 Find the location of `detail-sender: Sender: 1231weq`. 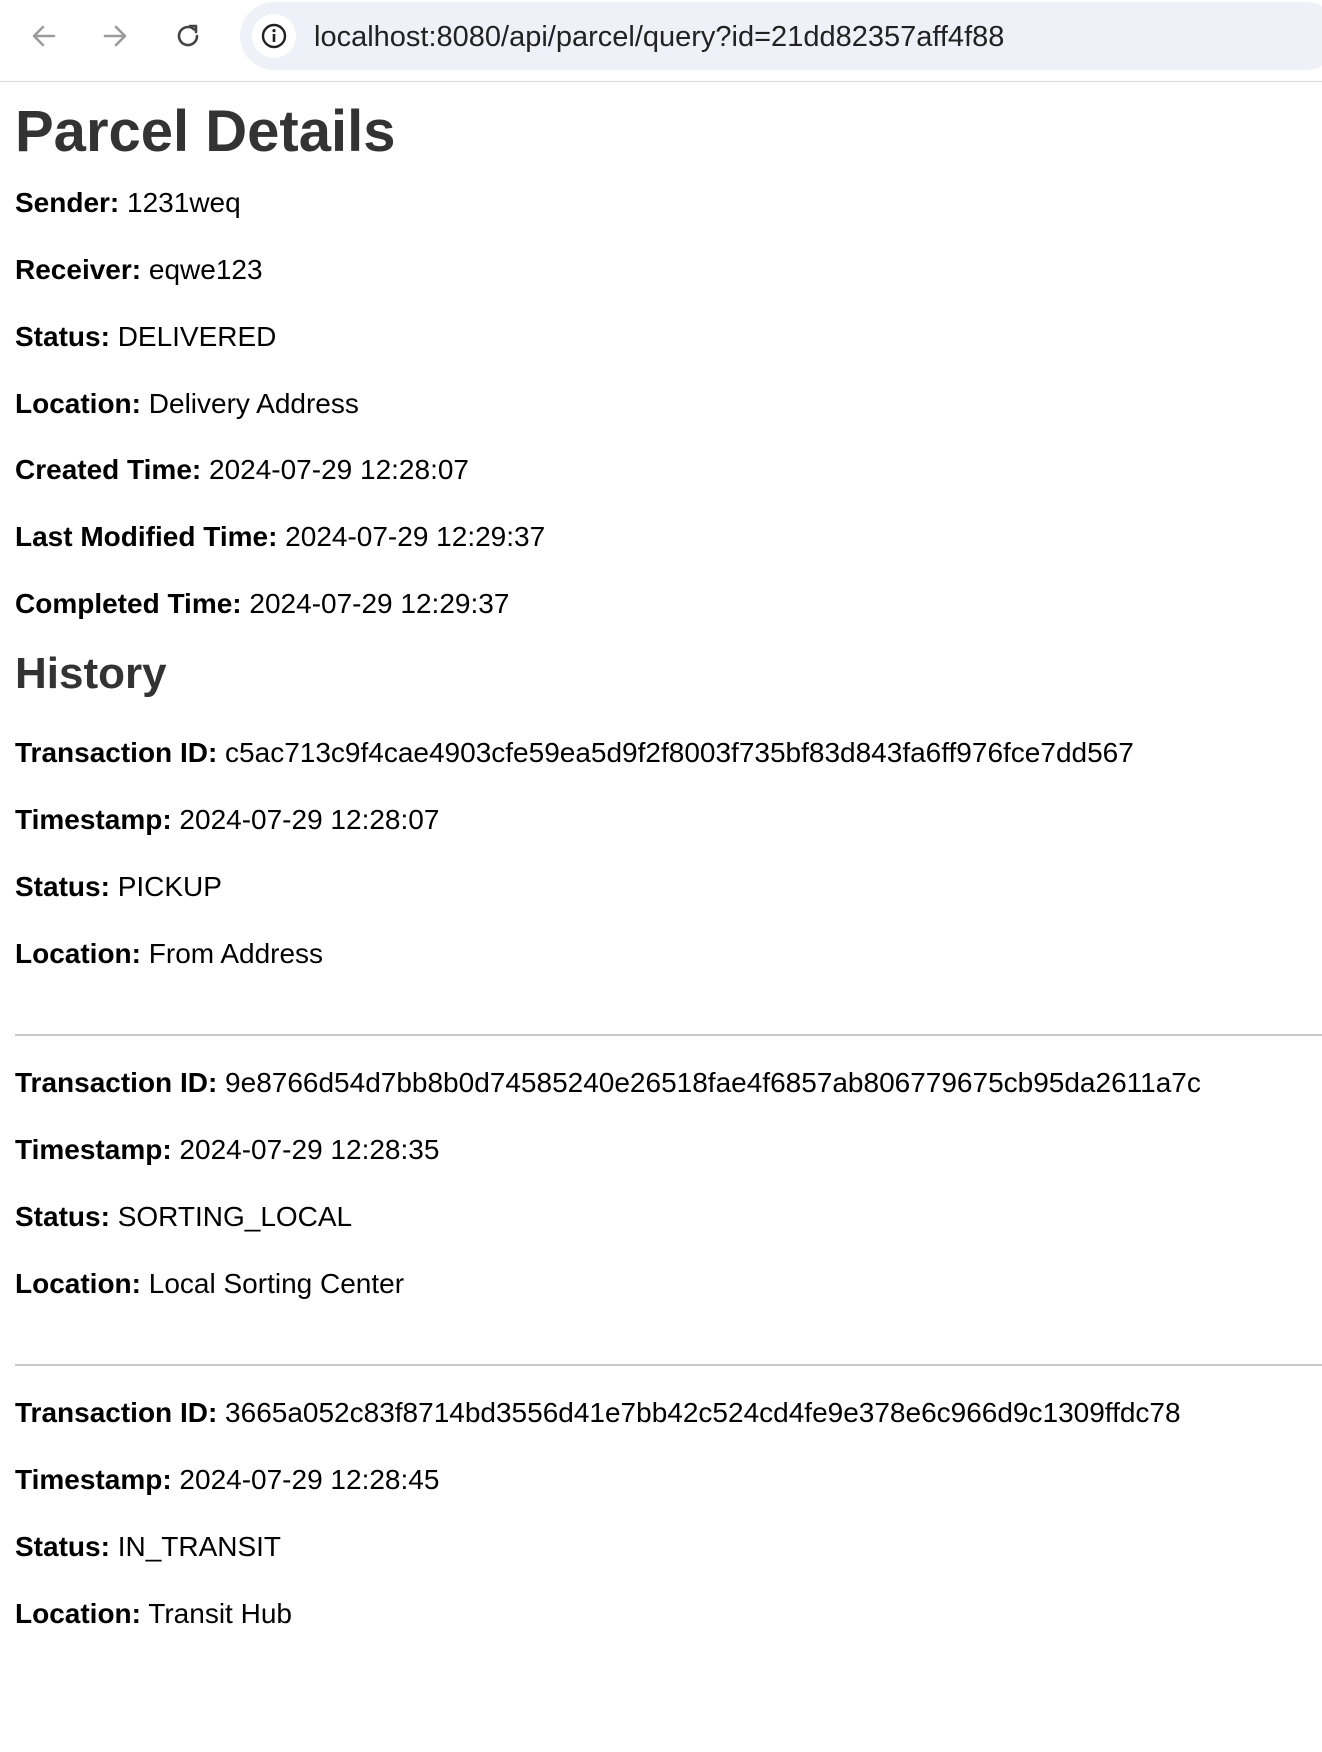

detail-sender: Sender: 1231weq is located at coordinates (128, 203).